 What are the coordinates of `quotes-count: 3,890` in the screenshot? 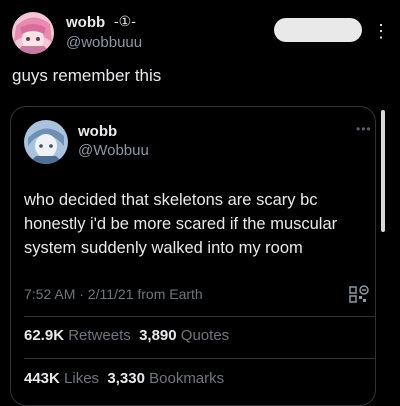 It's located at (158, 335).